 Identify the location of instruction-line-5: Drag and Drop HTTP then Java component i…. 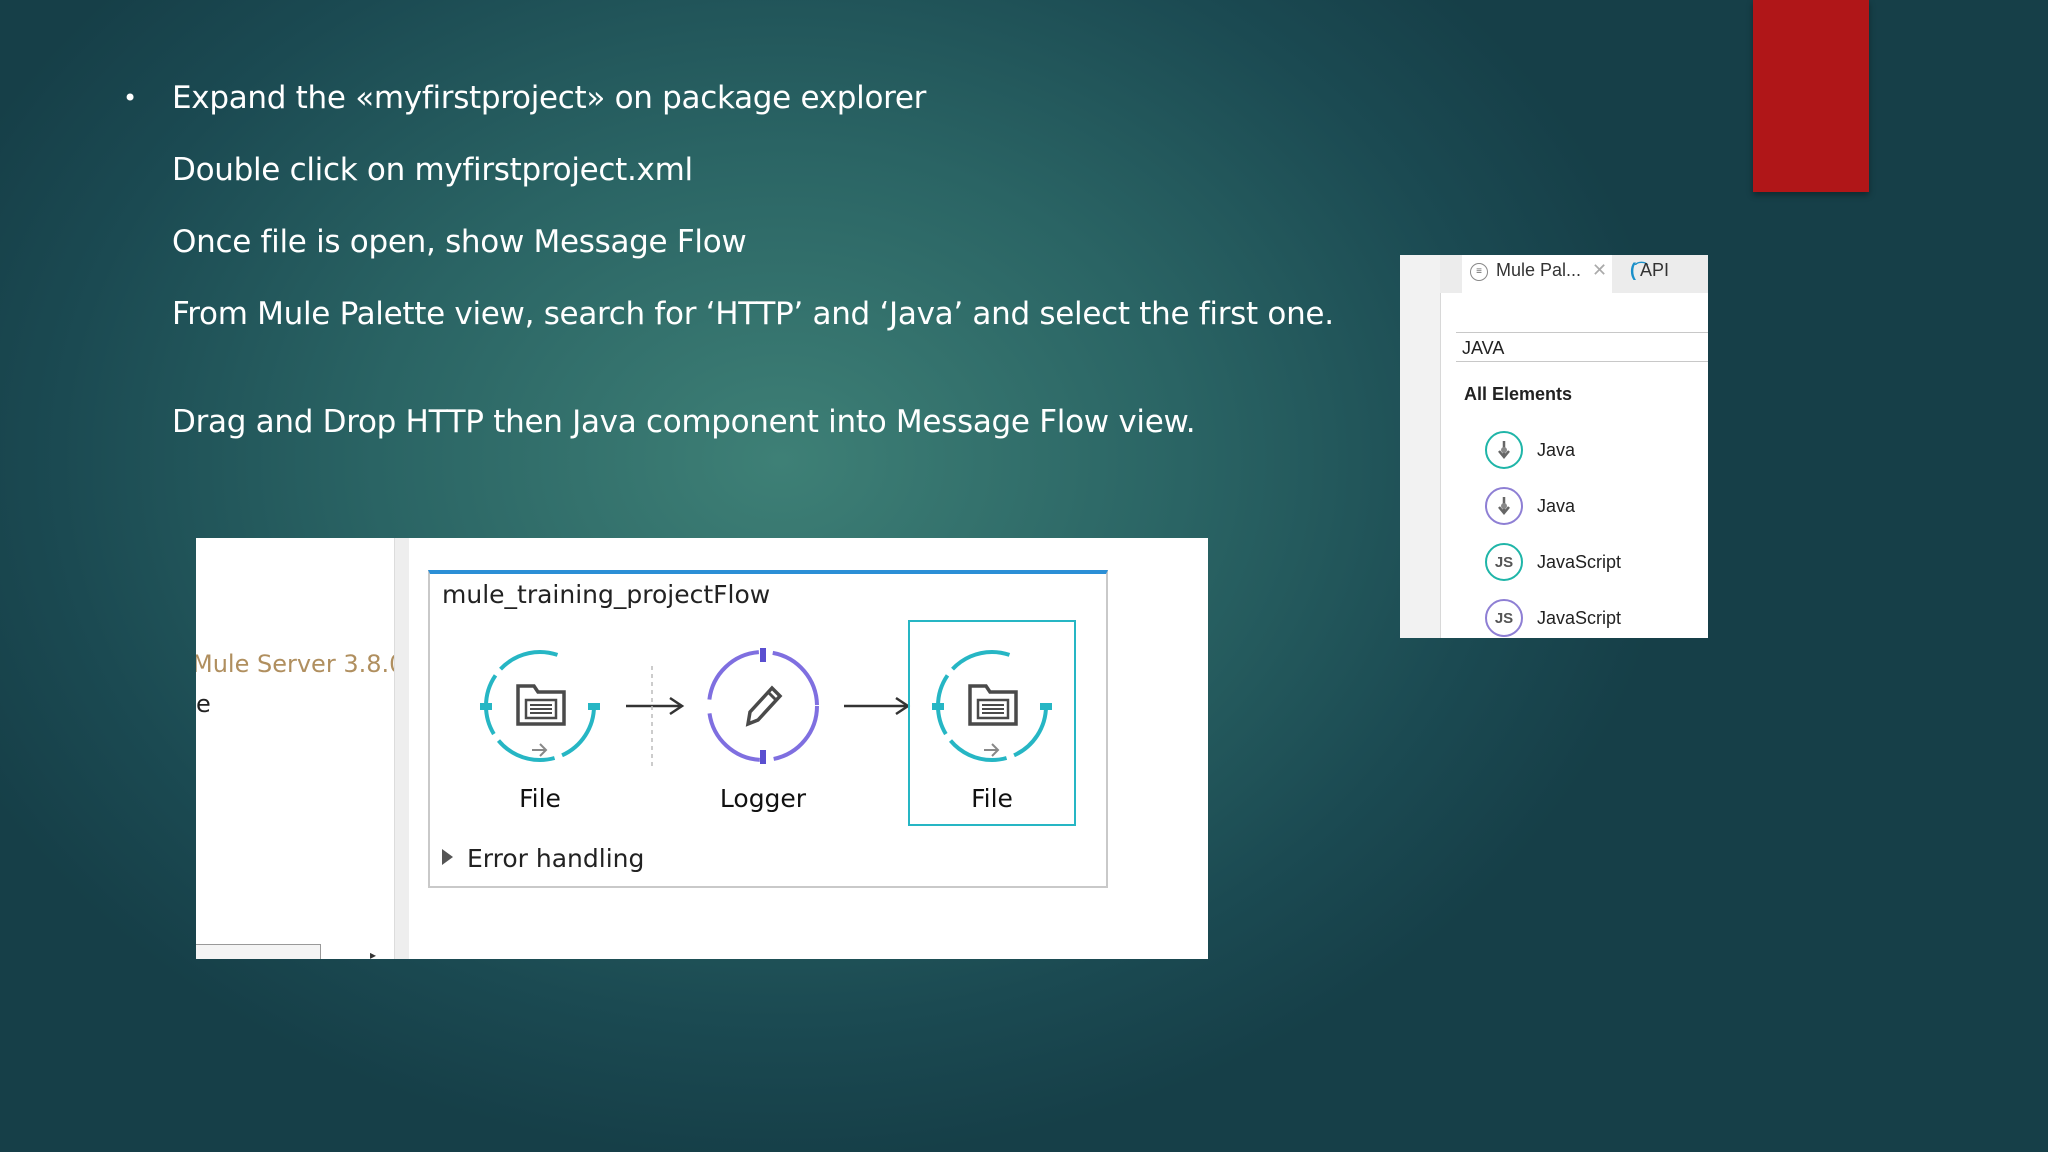
(684, 422).